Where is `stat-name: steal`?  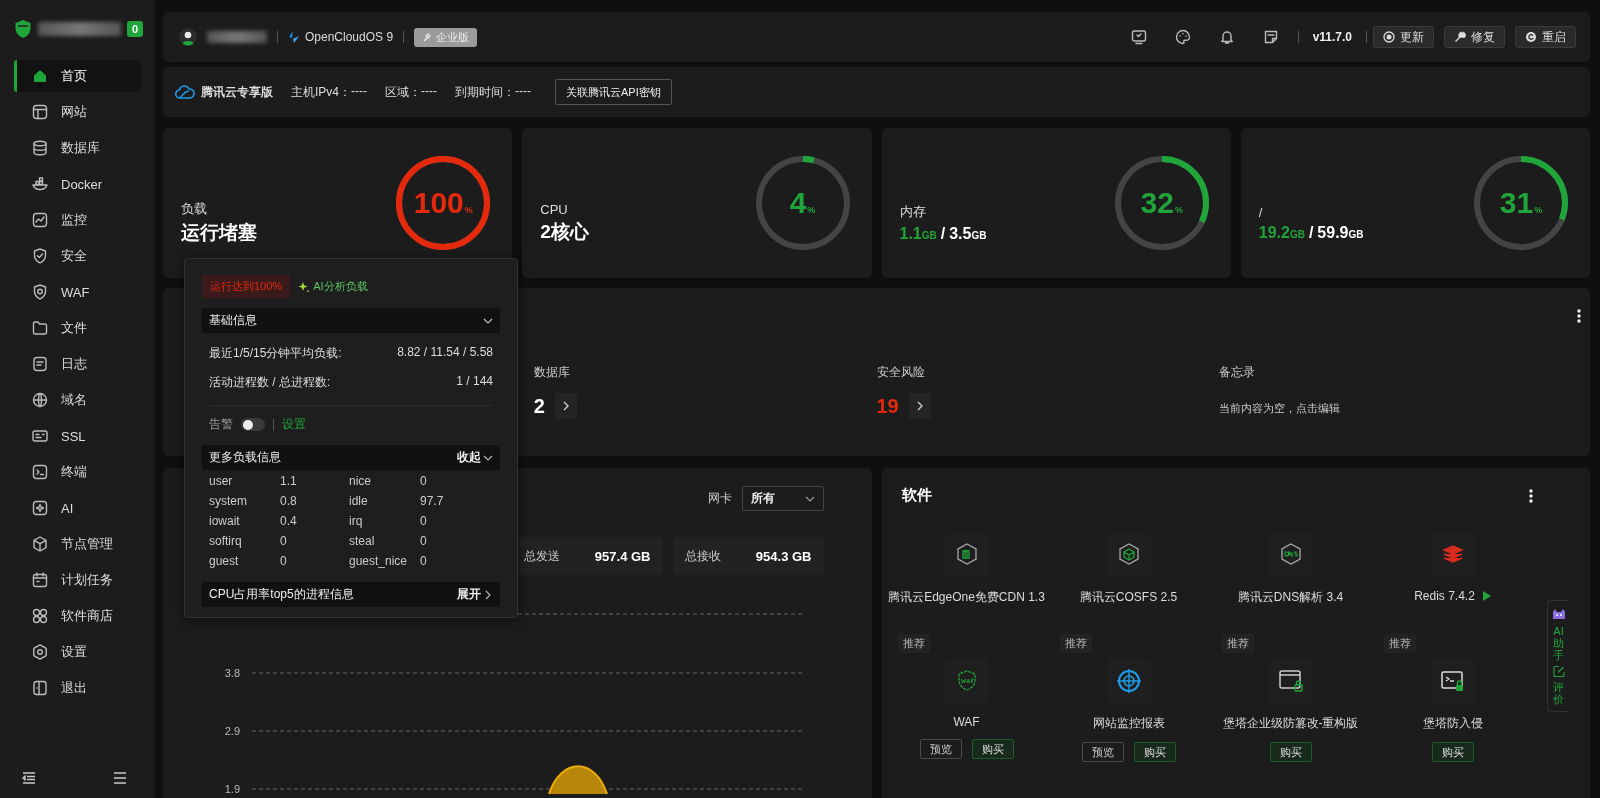
stat-name: steal is located at coordinates (362, 541).